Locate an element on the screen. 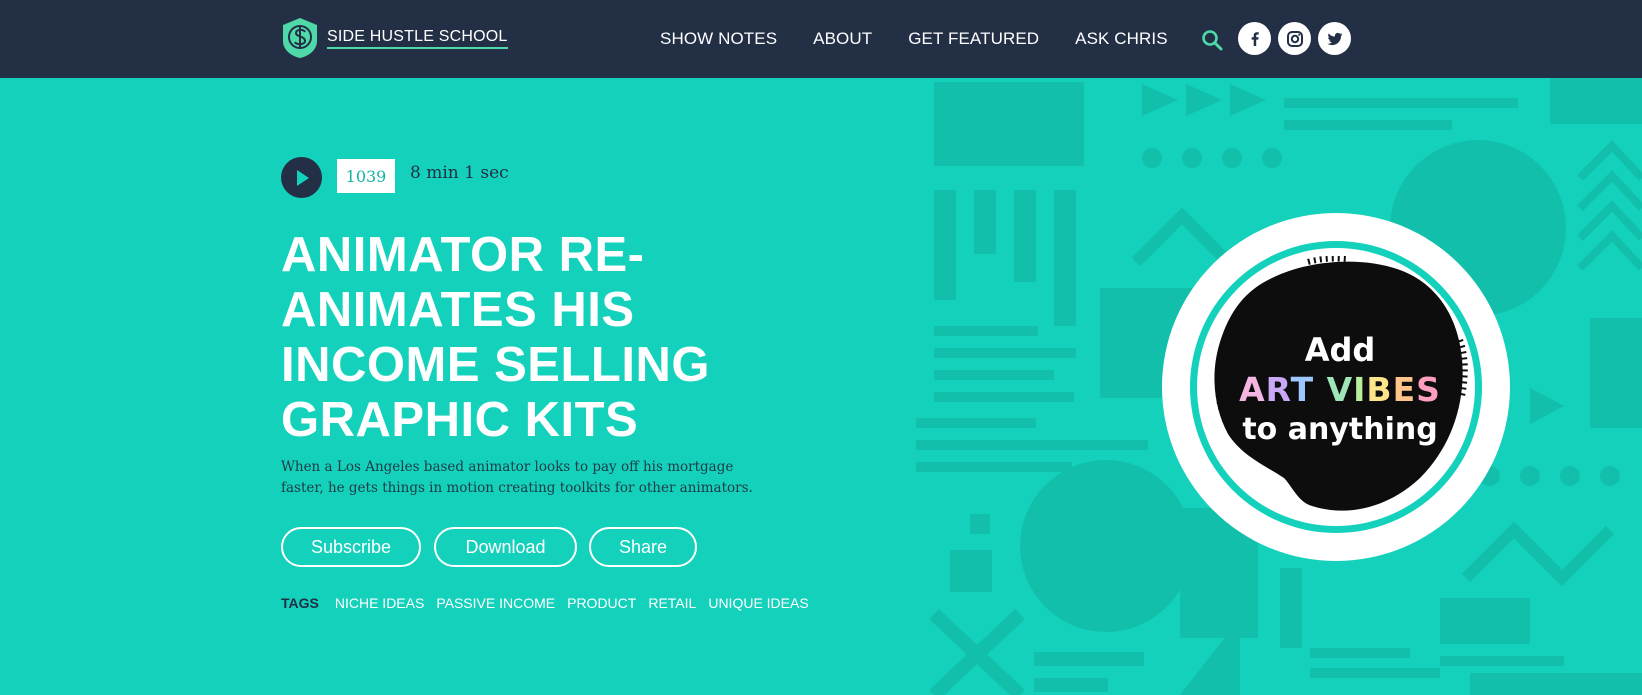 The height and width of the screenshot is (695, 1642). artwork-line-3: to anything is located at coordinates (1340, 429).